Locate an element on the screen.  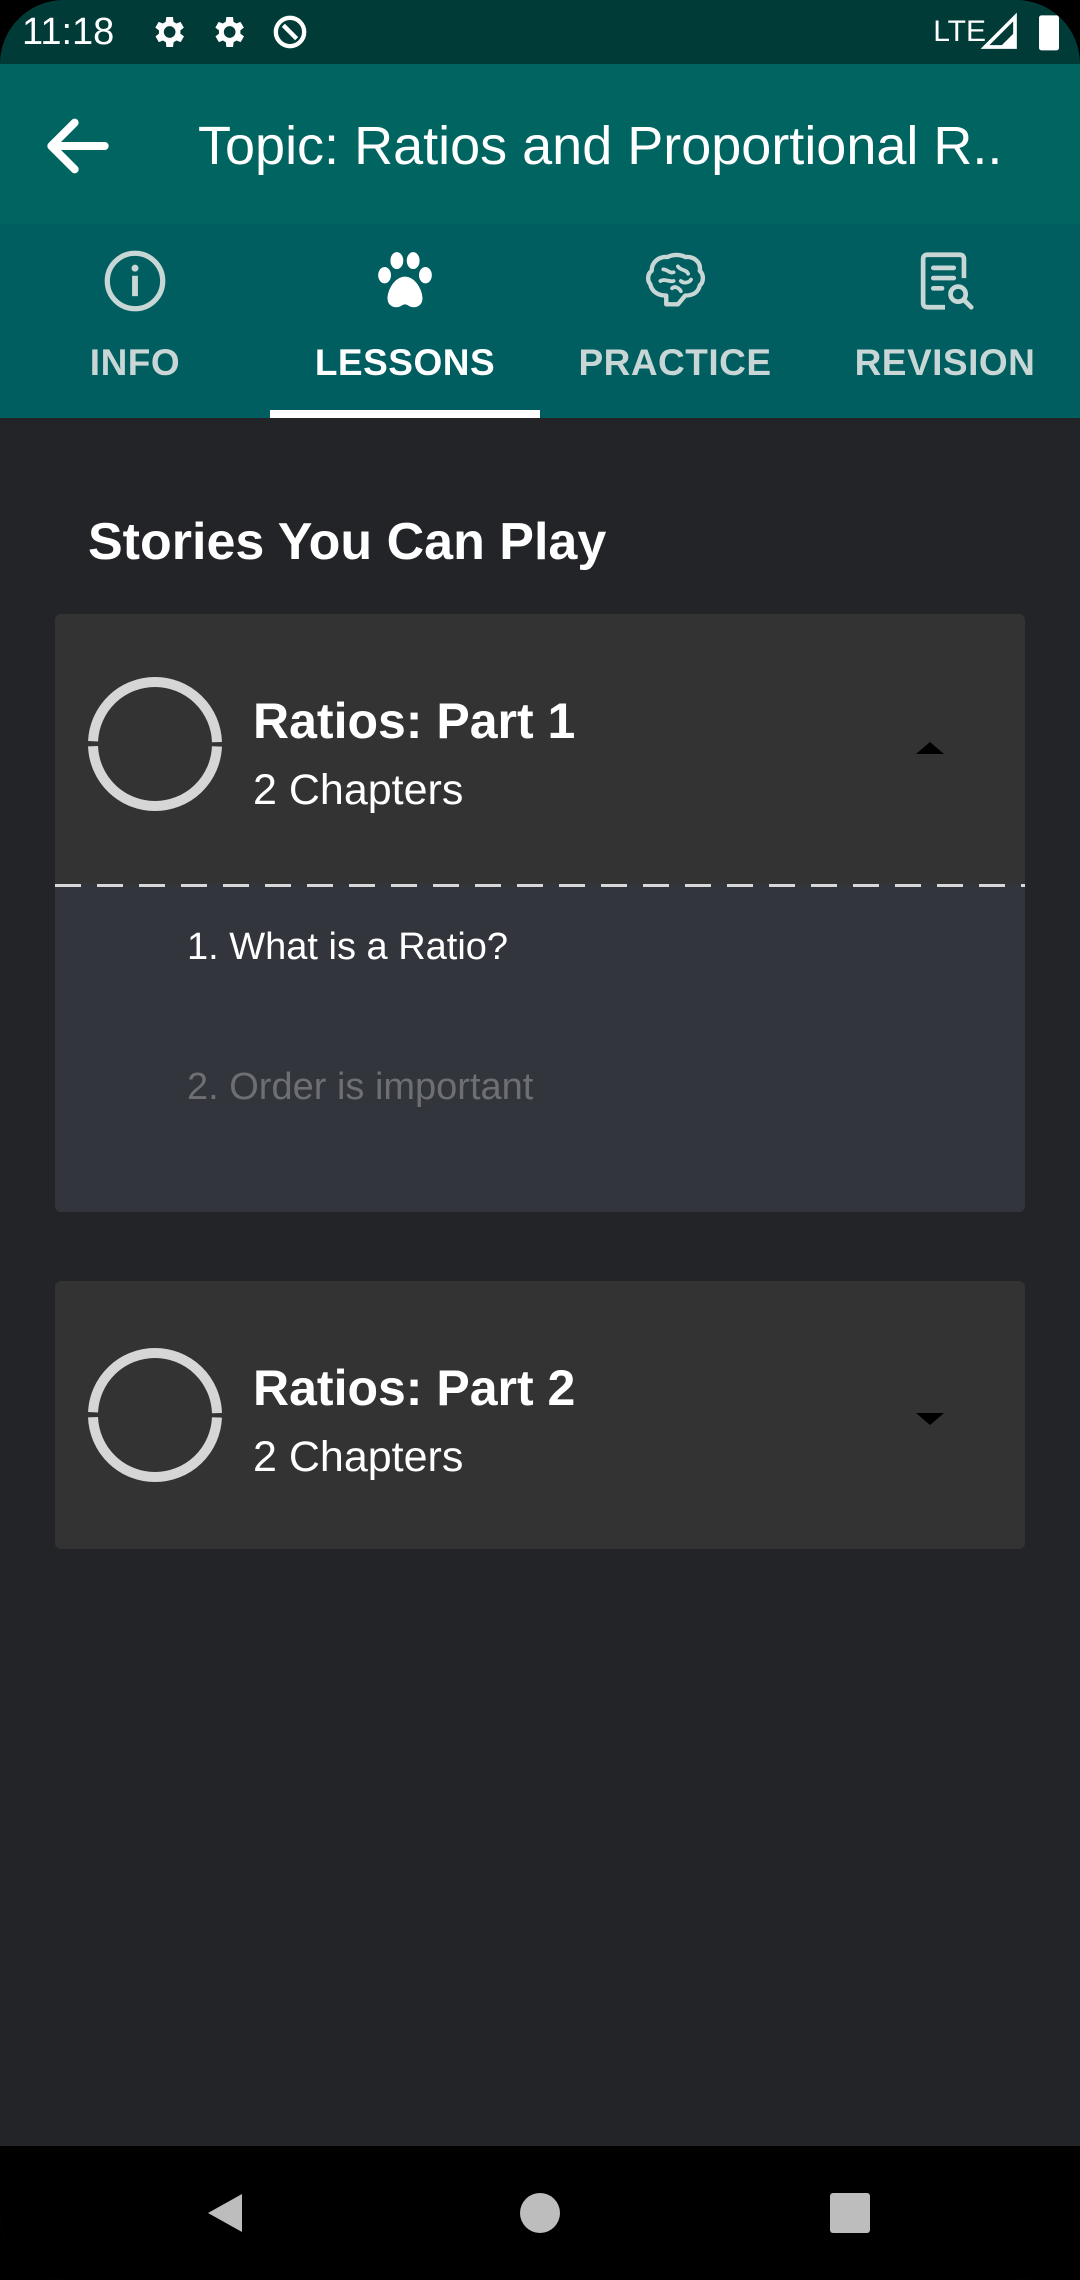
tab-indicator is located at coordinates (405, 414).